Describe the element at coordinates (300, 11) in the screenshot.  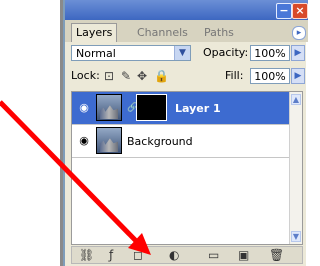
I see `close-button: ×` at that location.